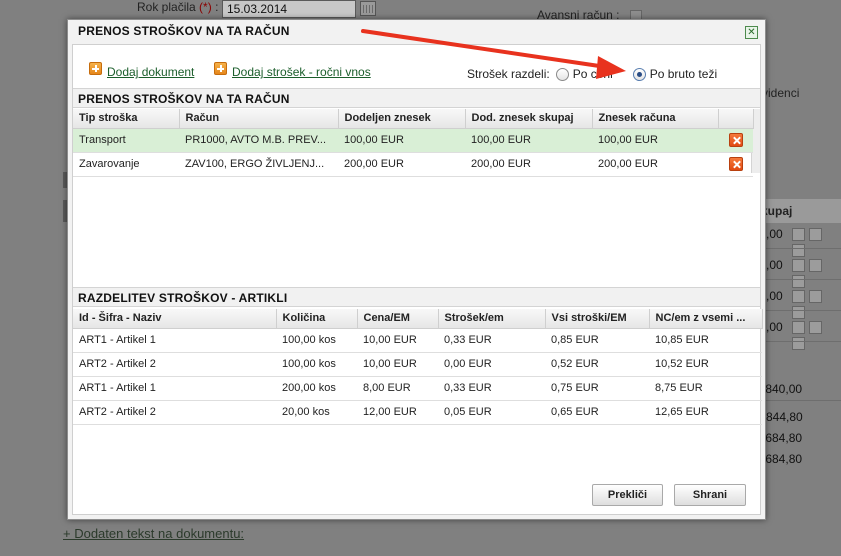 The height and width of the screenshot is (556, 841). I want to click on col-dodeljen-znesek: Dodeljen znesek, so click(402, 119).